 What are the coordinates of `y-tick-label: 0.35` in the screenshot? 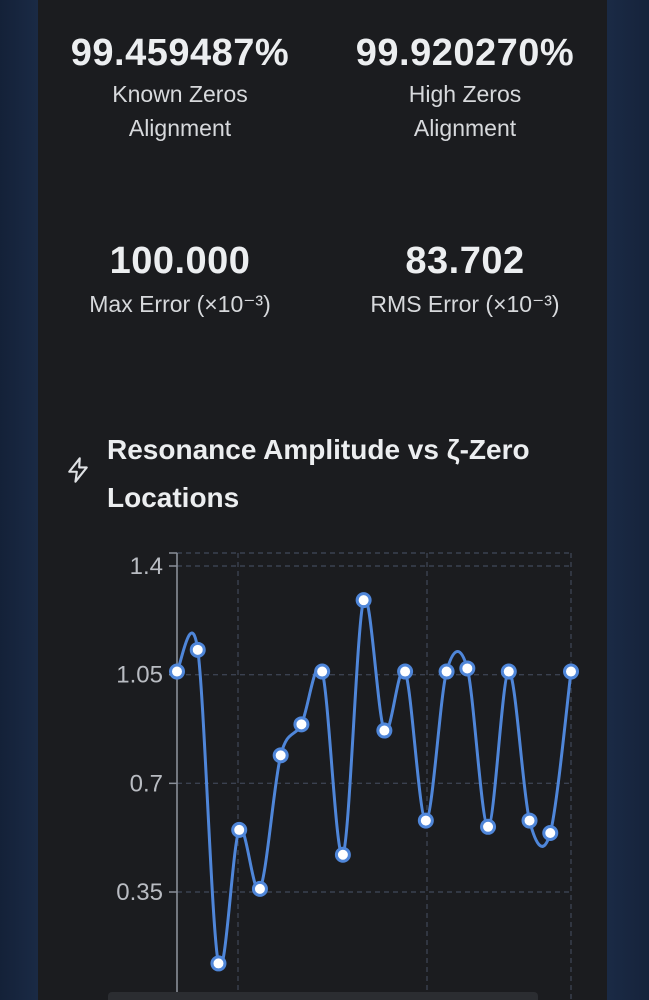 It's located at (139, 892).